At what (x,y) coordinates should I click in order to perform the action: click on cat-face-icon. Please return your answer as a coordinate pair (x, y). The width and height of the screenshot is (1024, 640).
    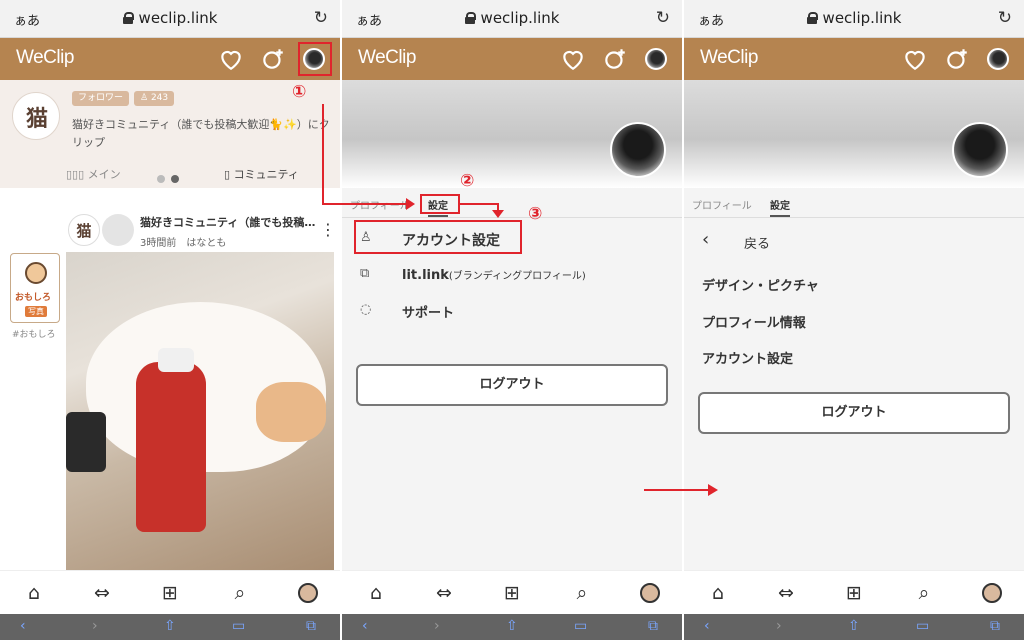
    Looking at the image, I should click on (36, 273).